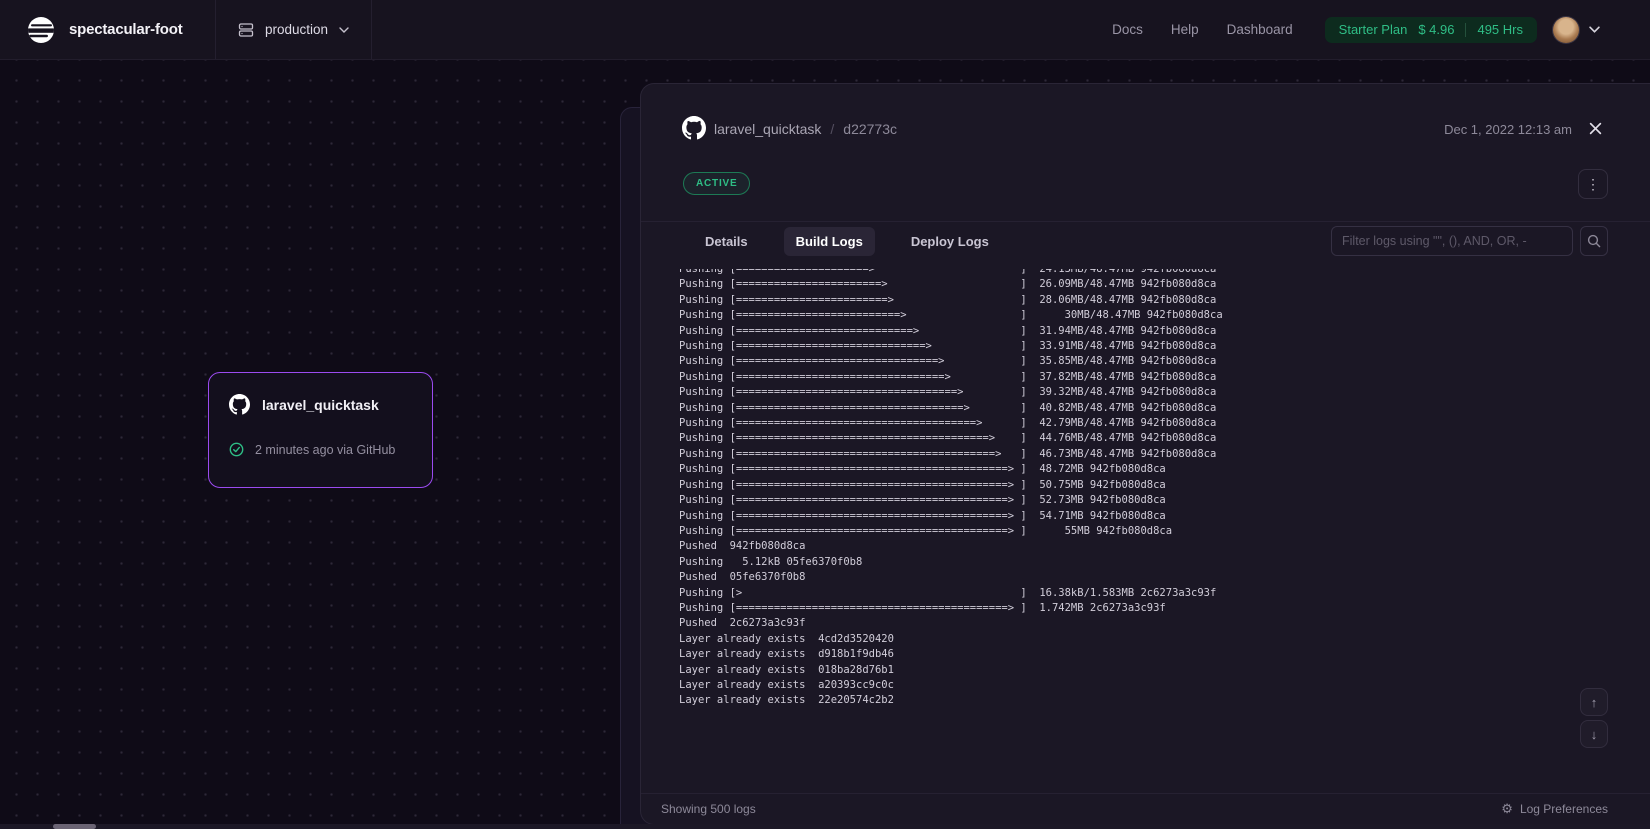 The width and height of the screenshot is (1650, 829). Describe the element at coordinates (825, 826) in the screenshot. I see `horizontal-scrollbar-track` at that location.